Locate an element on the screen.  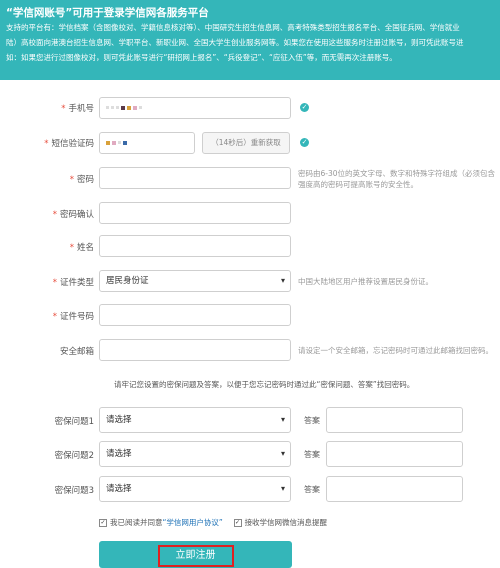
question-3-select: 请选择 is located at coordinates (195, 489).